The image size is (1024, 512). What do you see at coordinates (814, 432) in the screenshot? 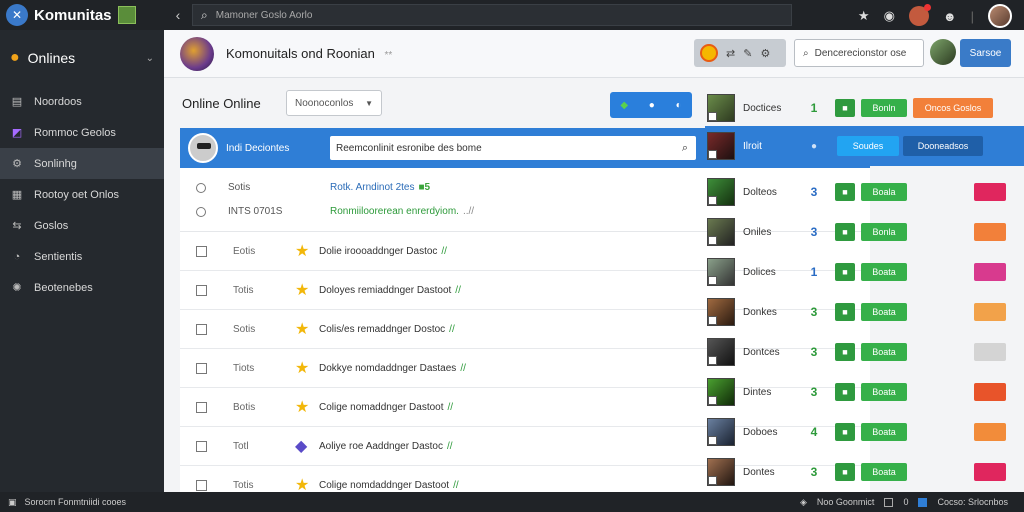
I see `right-row-count: 4` at bounding box center [814, 432].